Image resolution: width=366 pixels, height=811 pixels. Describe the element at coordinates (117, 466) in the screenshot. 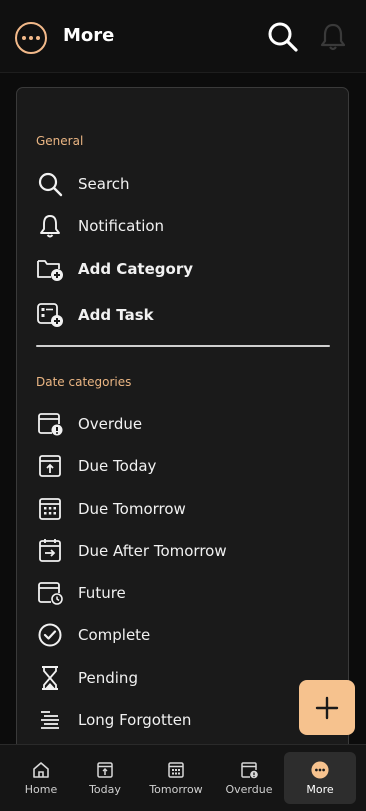

I see `menu-item-label: Due Today` at that location.